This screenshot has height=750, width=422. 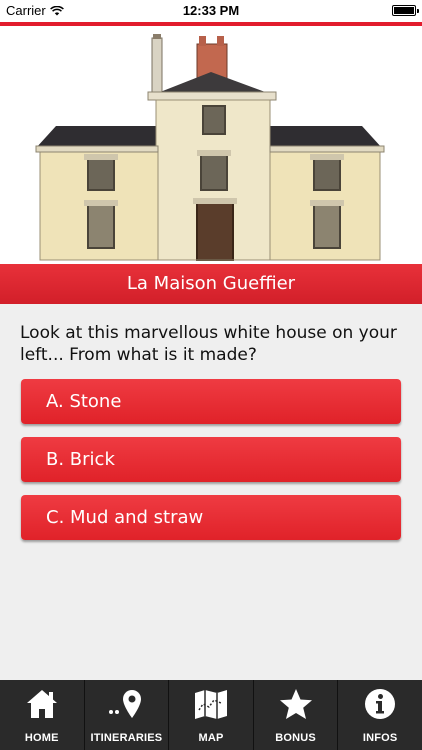 I want to click on clock: 12:33 PM, so click(x=211, y=10).